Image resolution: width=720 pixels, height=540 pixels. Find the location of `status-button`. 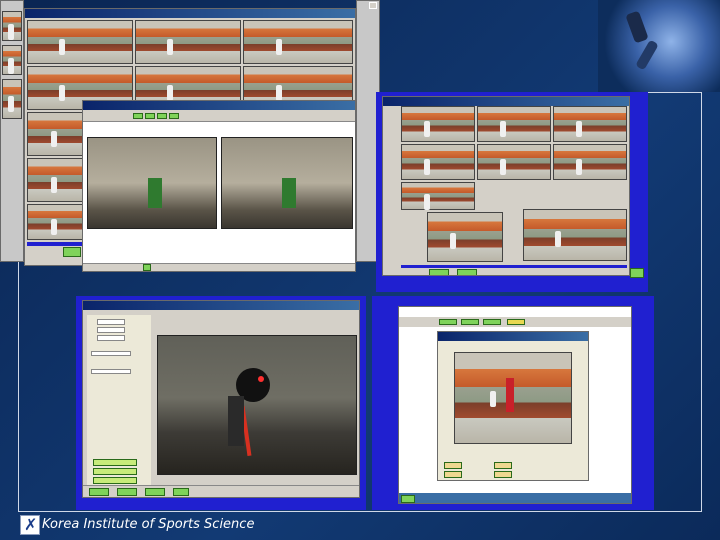

status-button is located at coordinates (147, 267).